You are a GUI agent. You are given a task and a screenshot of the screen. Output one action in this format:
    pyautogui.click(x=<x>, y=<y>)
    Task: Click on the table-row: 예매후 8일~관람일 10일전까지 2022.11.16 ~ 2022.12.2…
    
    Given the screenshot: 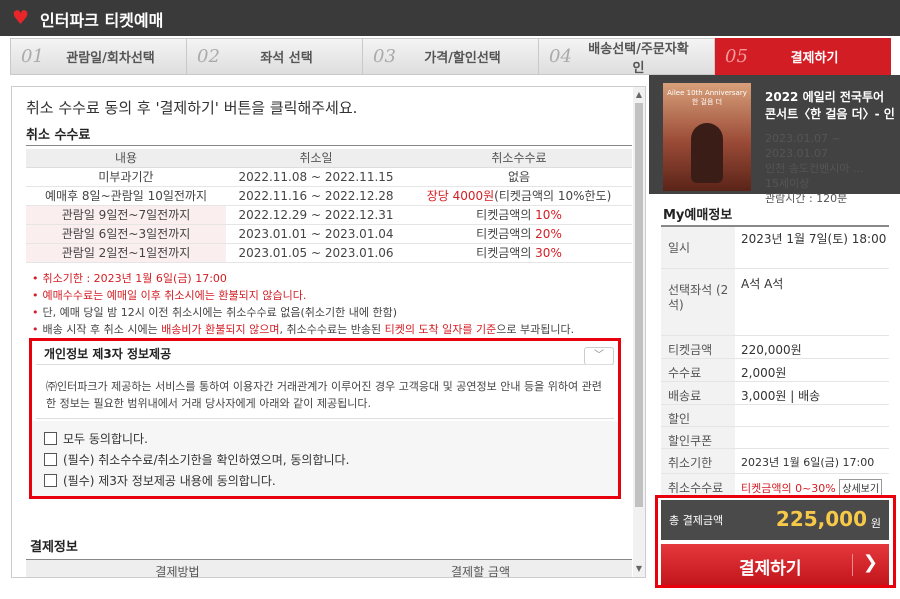 What is the action you would take?
    pyautogui.click(x=329, y=196)
    